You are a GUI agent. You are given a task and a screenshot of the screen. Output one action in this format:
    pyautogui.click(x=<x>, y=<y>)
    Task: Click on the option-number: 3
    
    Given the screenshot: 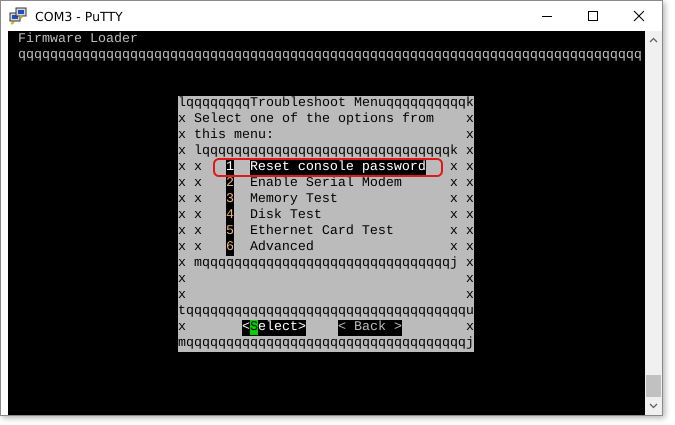 What is the action you would take?
    pyautogui.click(x=230, y=200)
    